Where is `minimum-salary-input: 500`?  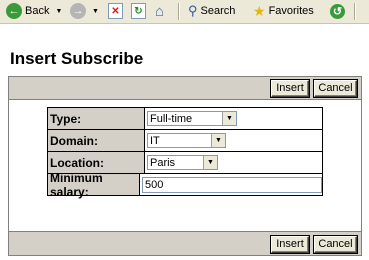
minimum-salary-input: 500 is located at coordinates (232, 184).